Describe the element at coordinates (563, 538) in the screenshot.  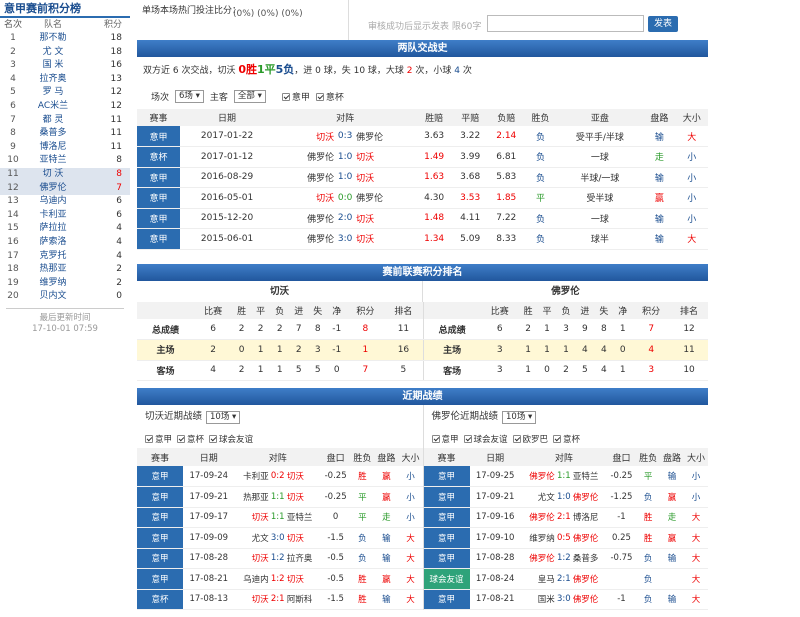
I see `match-score: 0:5` at that location.